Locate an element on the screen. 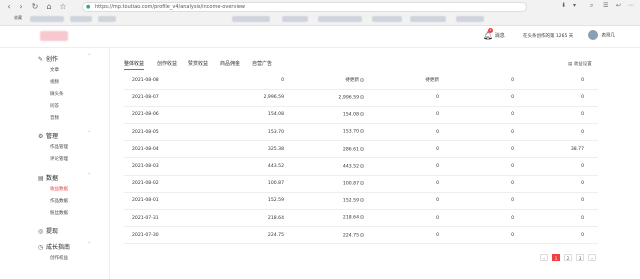  sidebar-group-create: ✎ 创作 ˄ is located at coordinates (64, 58).